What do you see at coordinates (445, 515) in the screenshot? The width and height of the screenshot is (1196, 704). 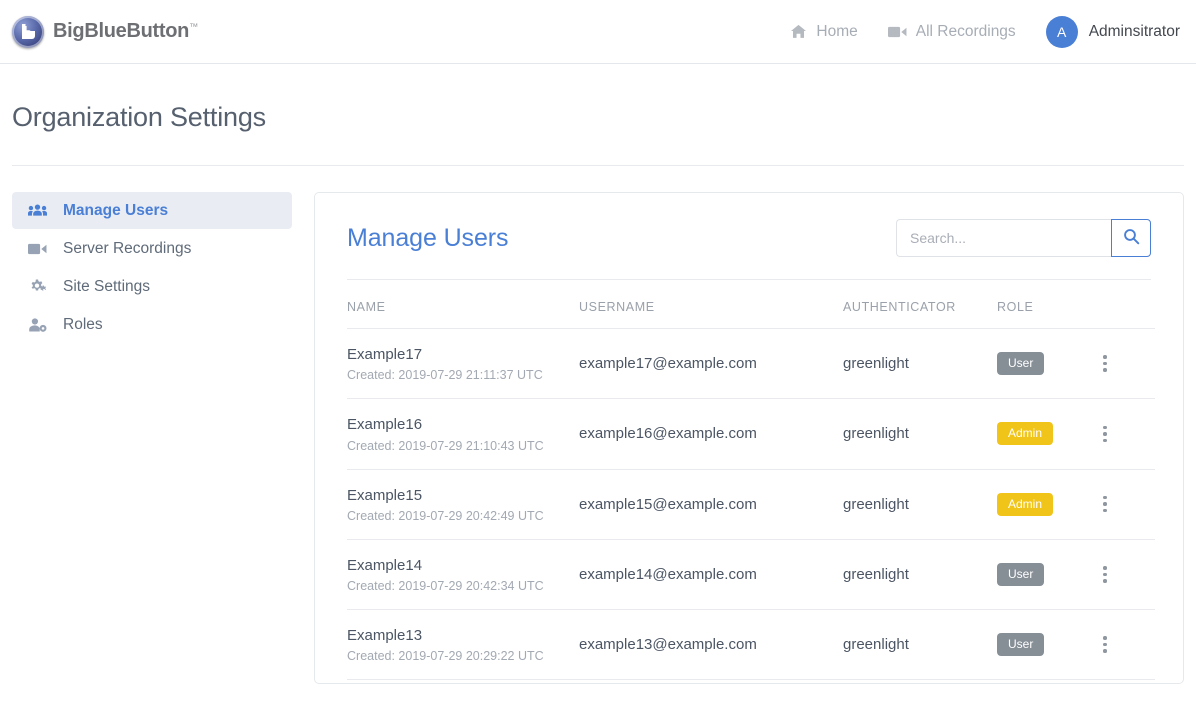 I see `user-created: Created: 2019-07-29 20:42:49 UTC` at bounding box center [445, 515].